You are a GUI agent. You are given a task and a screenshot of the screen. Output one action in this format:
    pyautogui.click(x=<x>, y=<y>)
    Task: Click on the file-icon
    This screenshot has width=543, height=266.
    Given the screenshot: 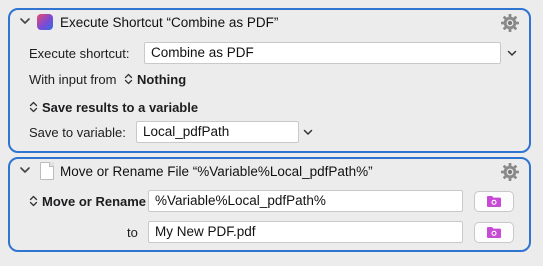 What is the action you would take?
    pyautogui.click(x=47, y=171)
    